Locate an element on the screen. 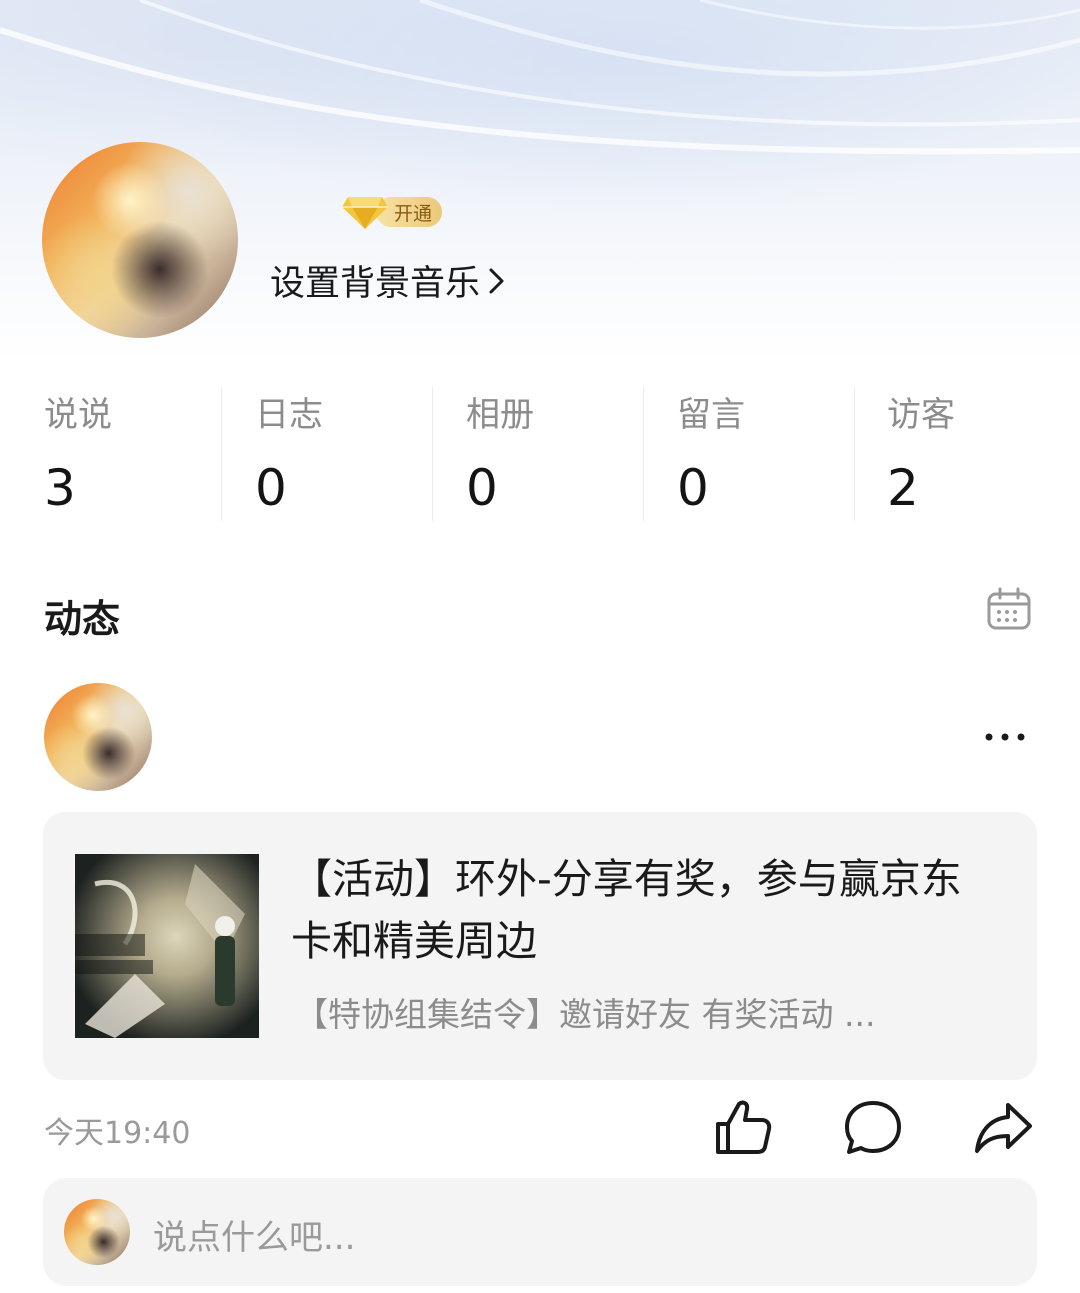 Image resolution: width=1080 pixels, height=1293 pixels. profile-avatar is located at coordinates (140, 240).